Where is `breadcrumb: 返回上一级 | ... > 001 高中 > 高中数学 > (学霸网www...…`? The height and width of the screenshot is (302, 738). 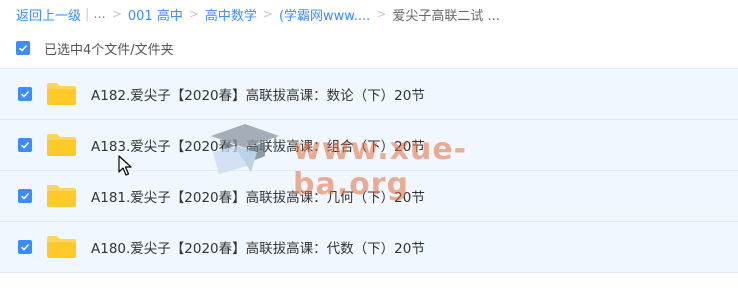
breadcrumb: 返回上一级 | ... > 001 高中 > 高中数学 > (学霸网www...… is located at coordinates (258, 14).